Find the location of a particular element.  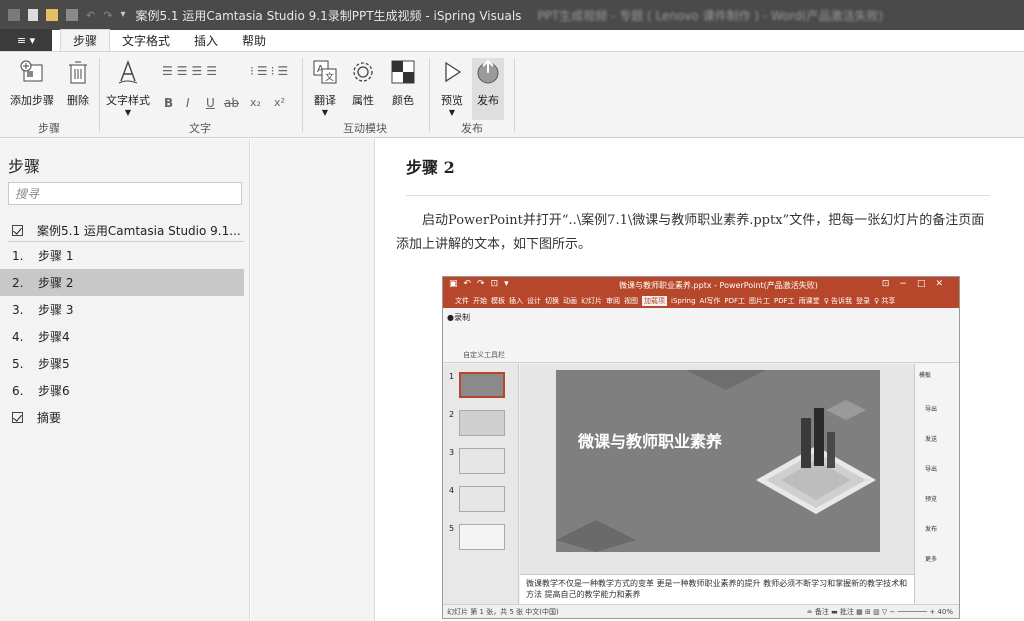

steps-group: 添加步骤 删除 步骤 is located at coordinates (49, 96).